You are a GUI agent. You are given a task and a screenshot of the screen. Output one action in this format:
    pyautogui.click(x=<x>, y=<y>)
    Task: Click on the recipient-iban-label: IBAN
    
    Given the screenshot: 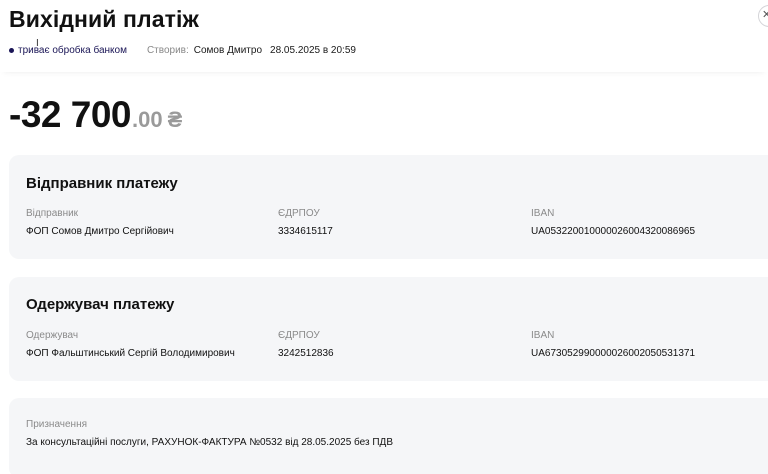 What is the action you would take?
    pyautogui.click(x=543, y=335)
    